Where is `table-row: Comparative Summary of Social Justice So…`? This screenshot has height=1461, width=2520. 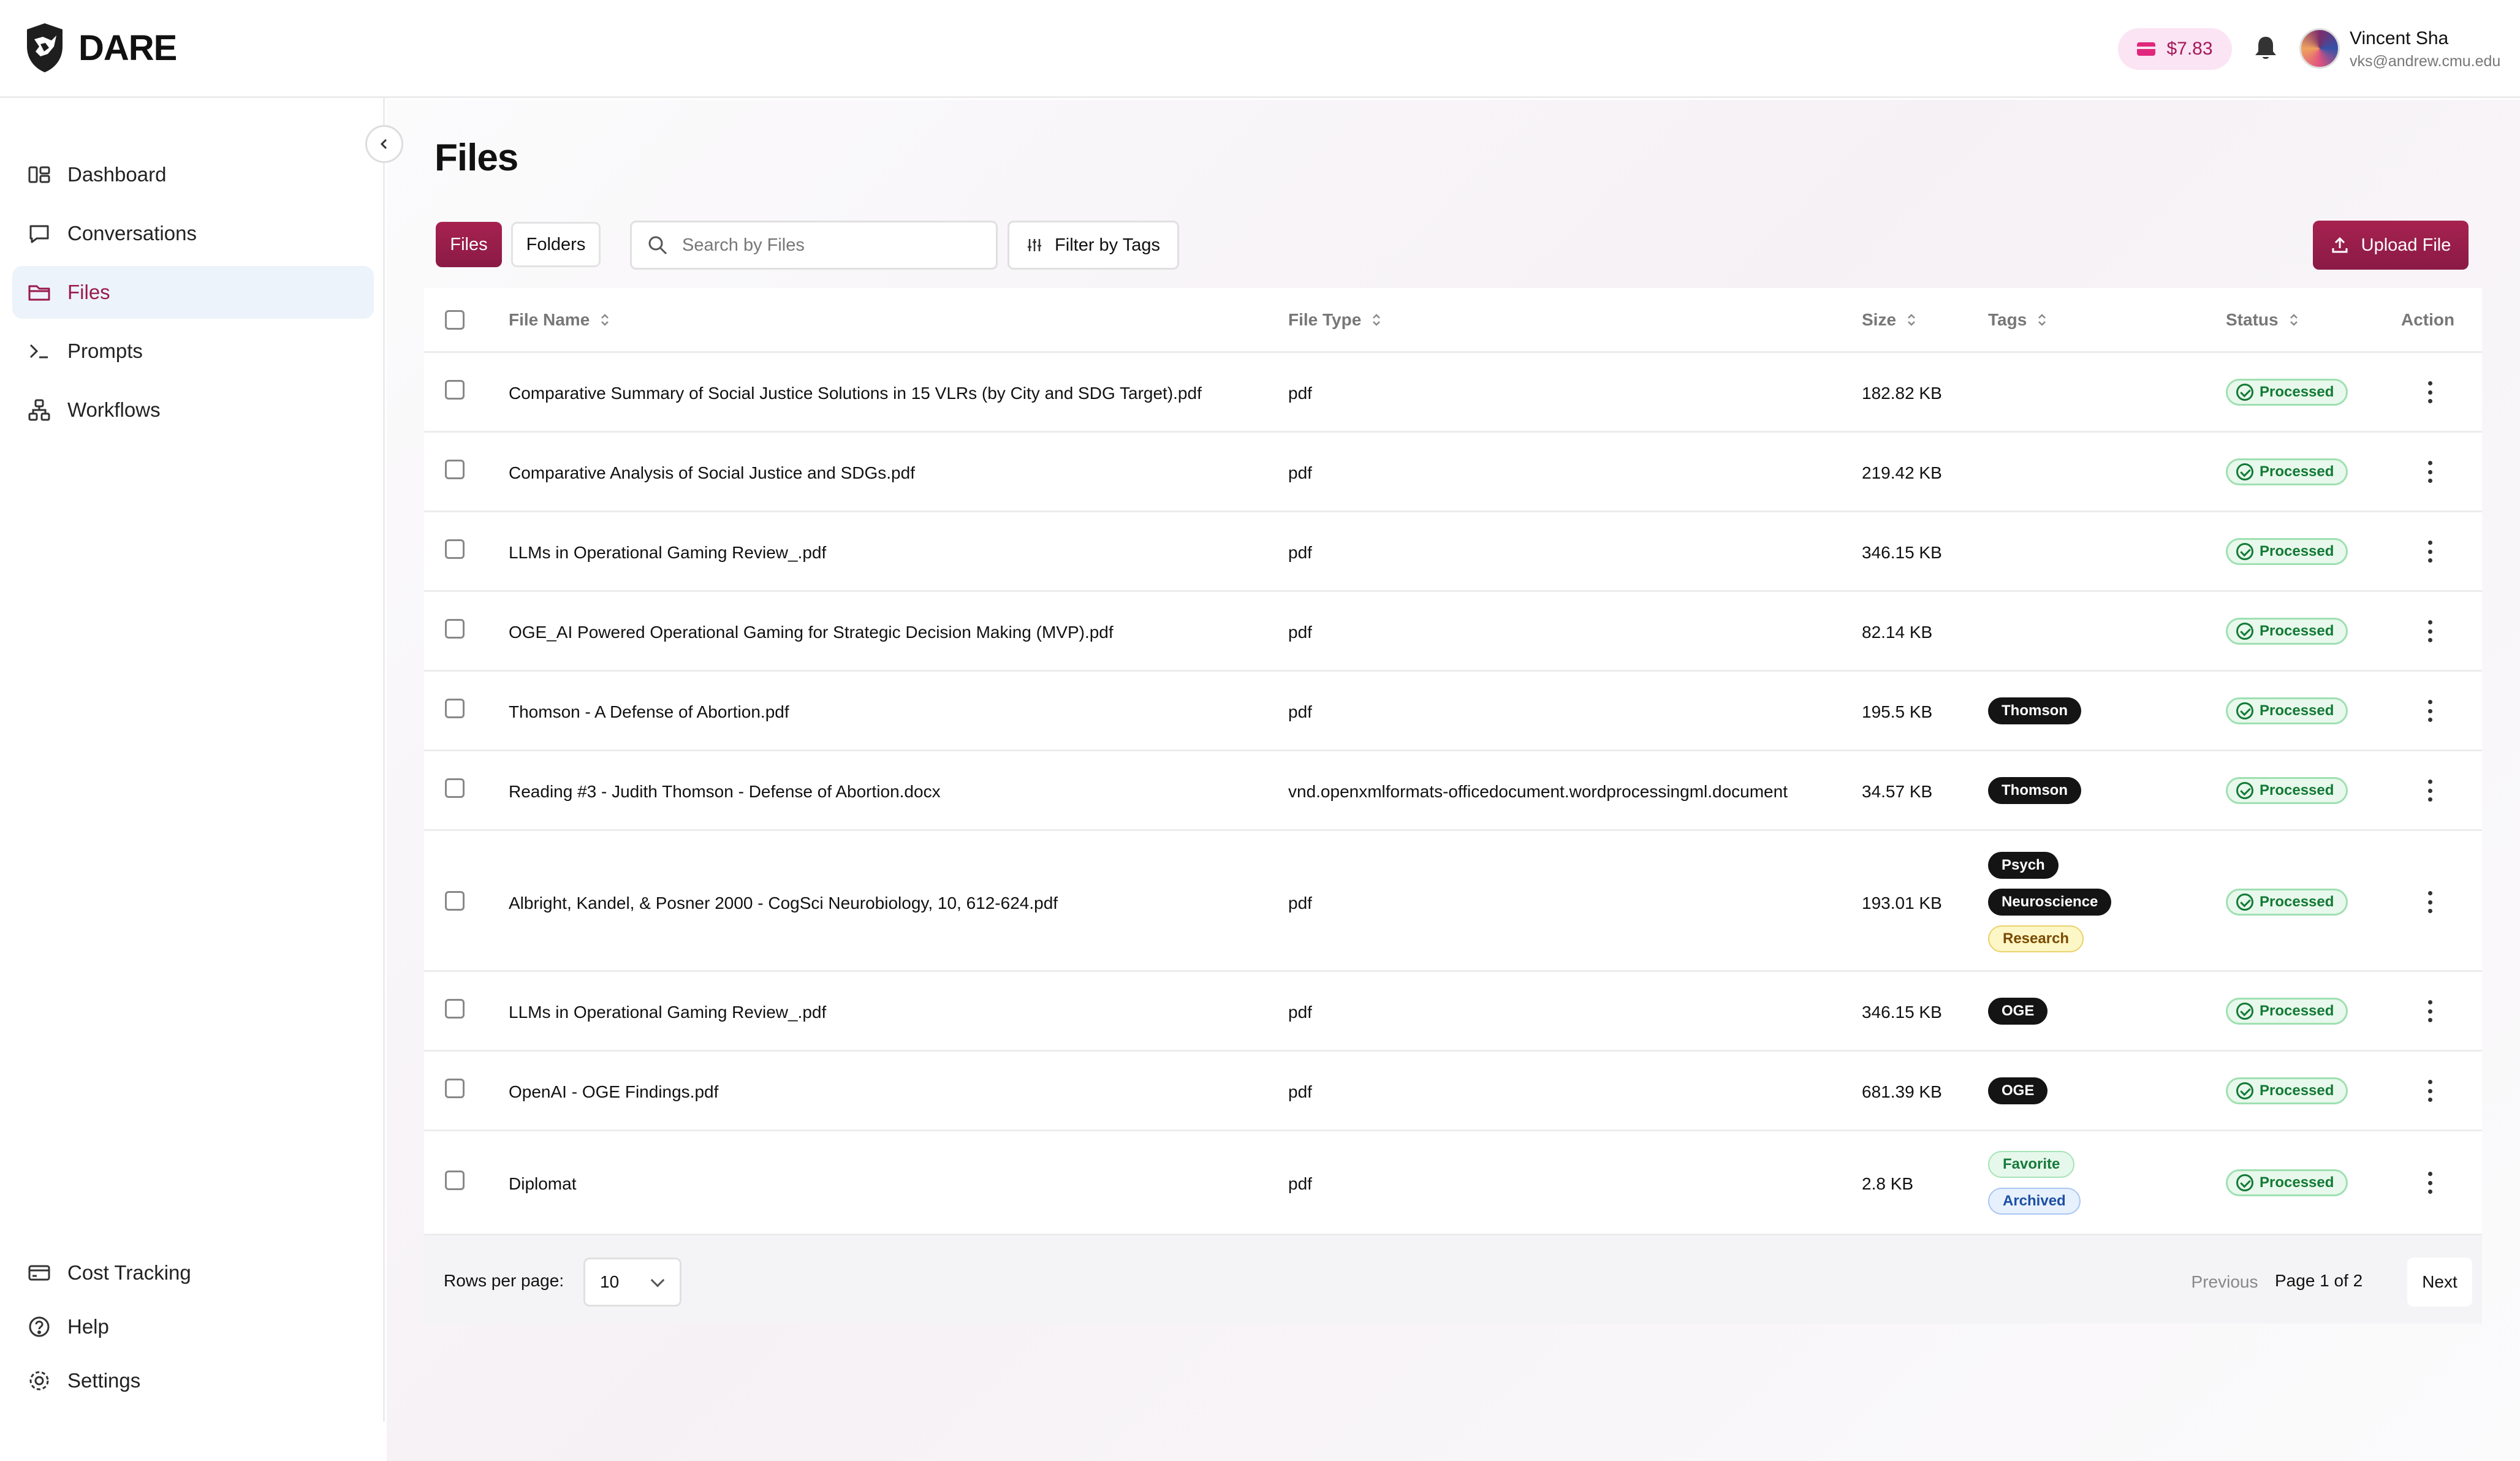 table-row: Comparative Summary of Social Justice So… is located at coordinates (1453, 393).